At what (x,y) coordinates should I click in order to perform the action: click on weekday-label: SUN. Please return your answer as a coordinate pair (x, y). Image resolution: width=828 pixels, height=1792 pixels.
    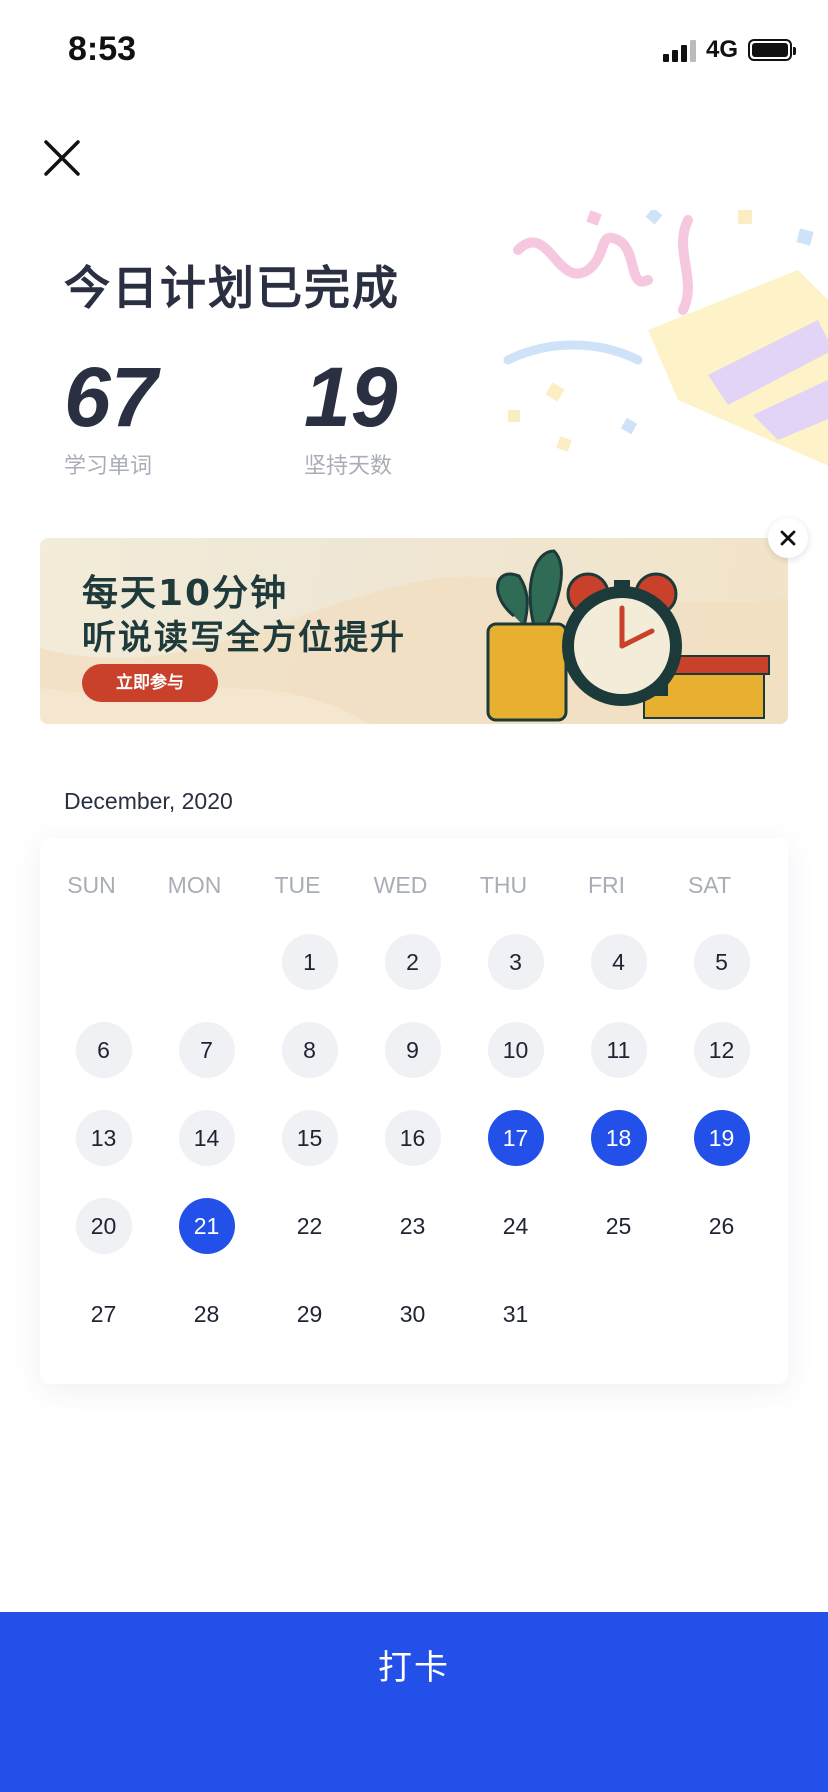
    Looking at the image, I should click on (91, 885).